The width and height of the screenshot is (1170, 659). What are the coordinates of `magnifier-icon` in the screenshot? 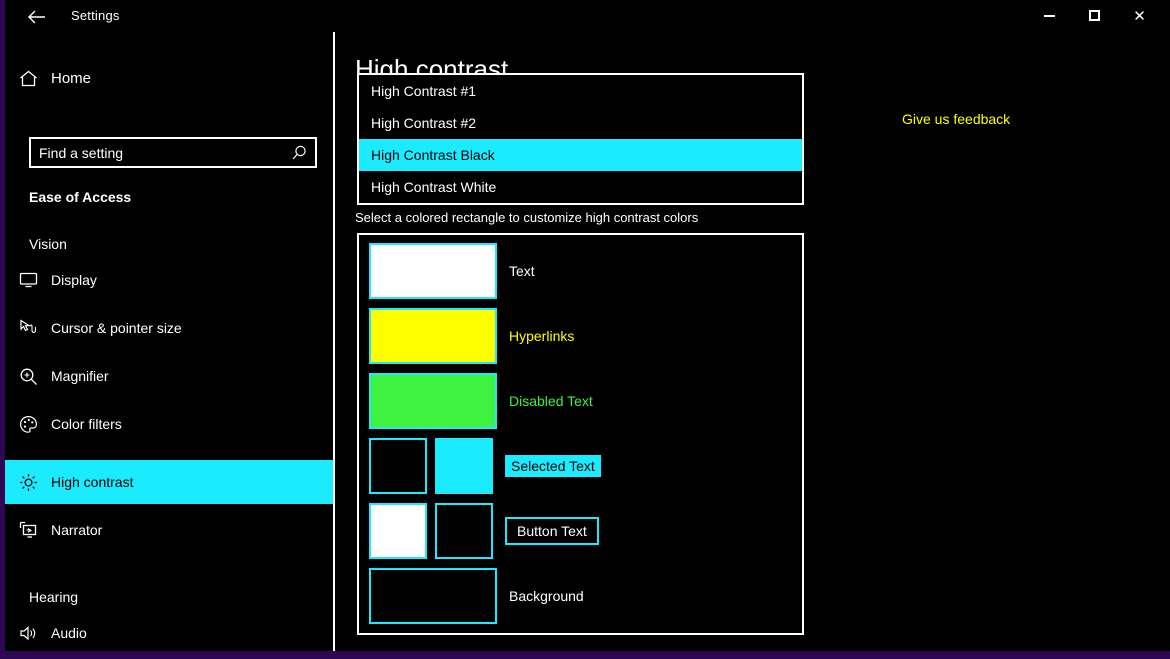 It's located at (28, 376).